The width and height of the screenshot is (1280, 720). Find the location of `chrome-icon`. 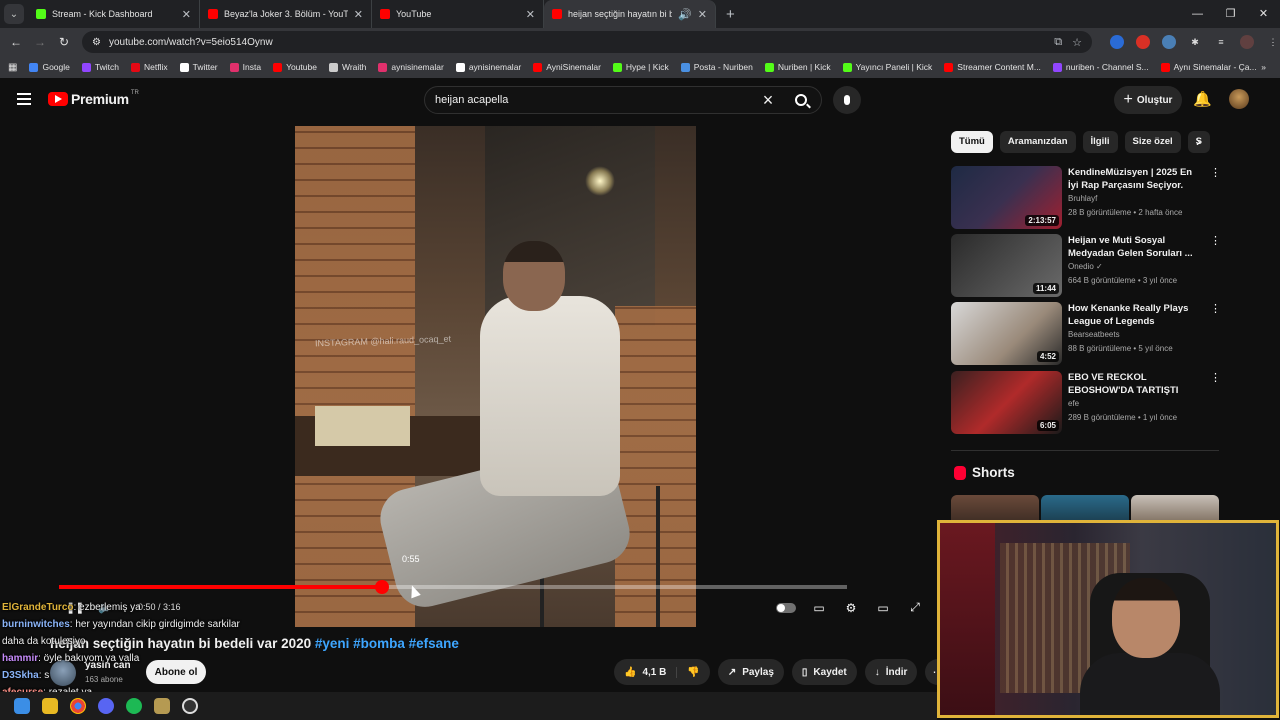

chrome-icon is located at coordinates (78, 706).